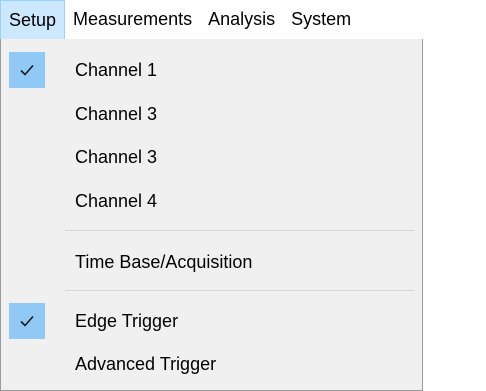 The height and width of the screenshot is (391, 486). What do you see at coordinates (116, 69) in the screenshot?
I see `menu-item-label: Channel 1` at bounding box center [116, 69].